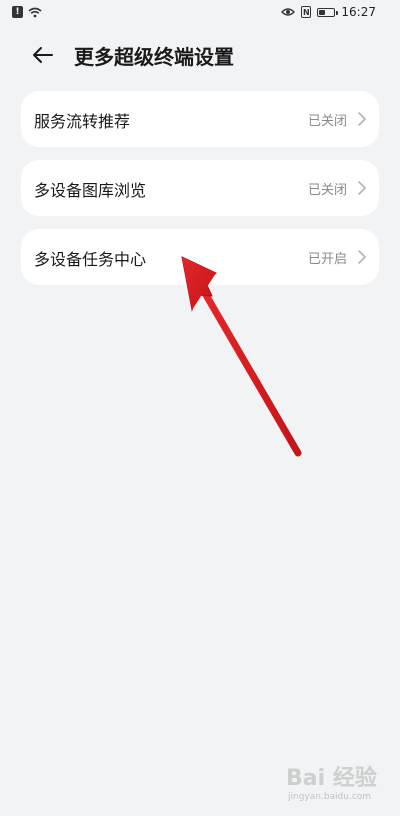 The width and height of the screenshot is (400, 816). I want to click on nfc-icon: N, so click(306, 12).